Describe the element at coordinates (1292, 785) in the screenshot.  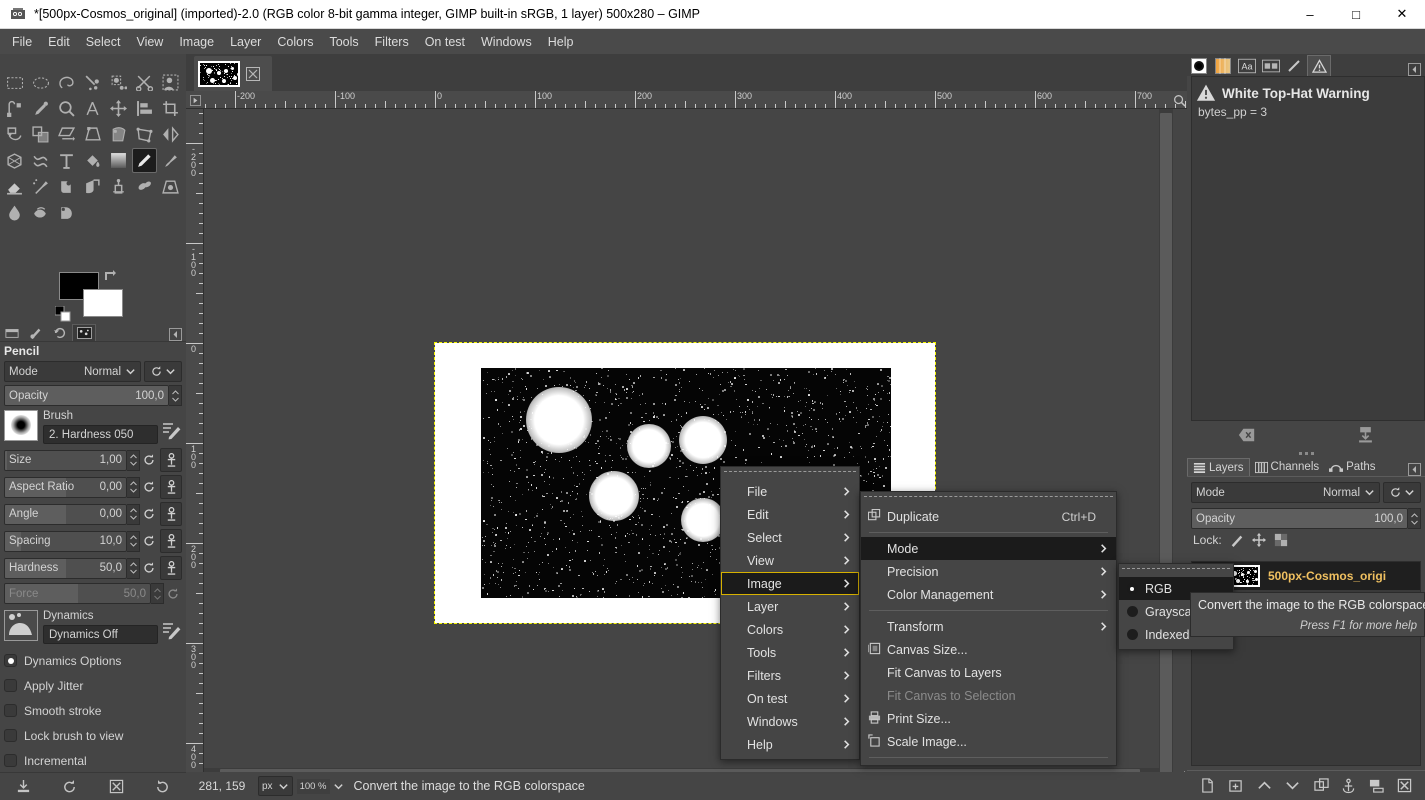
I see `lower-layer-icon` at that location.